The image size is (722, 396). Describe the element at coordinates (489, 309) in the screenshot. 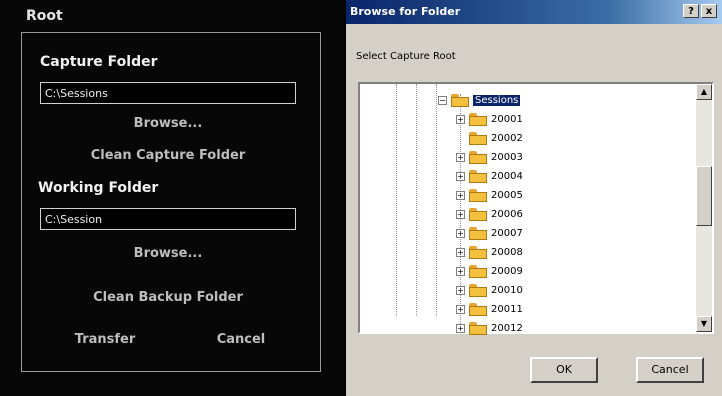

I see `tree-node: +20011` at that location.